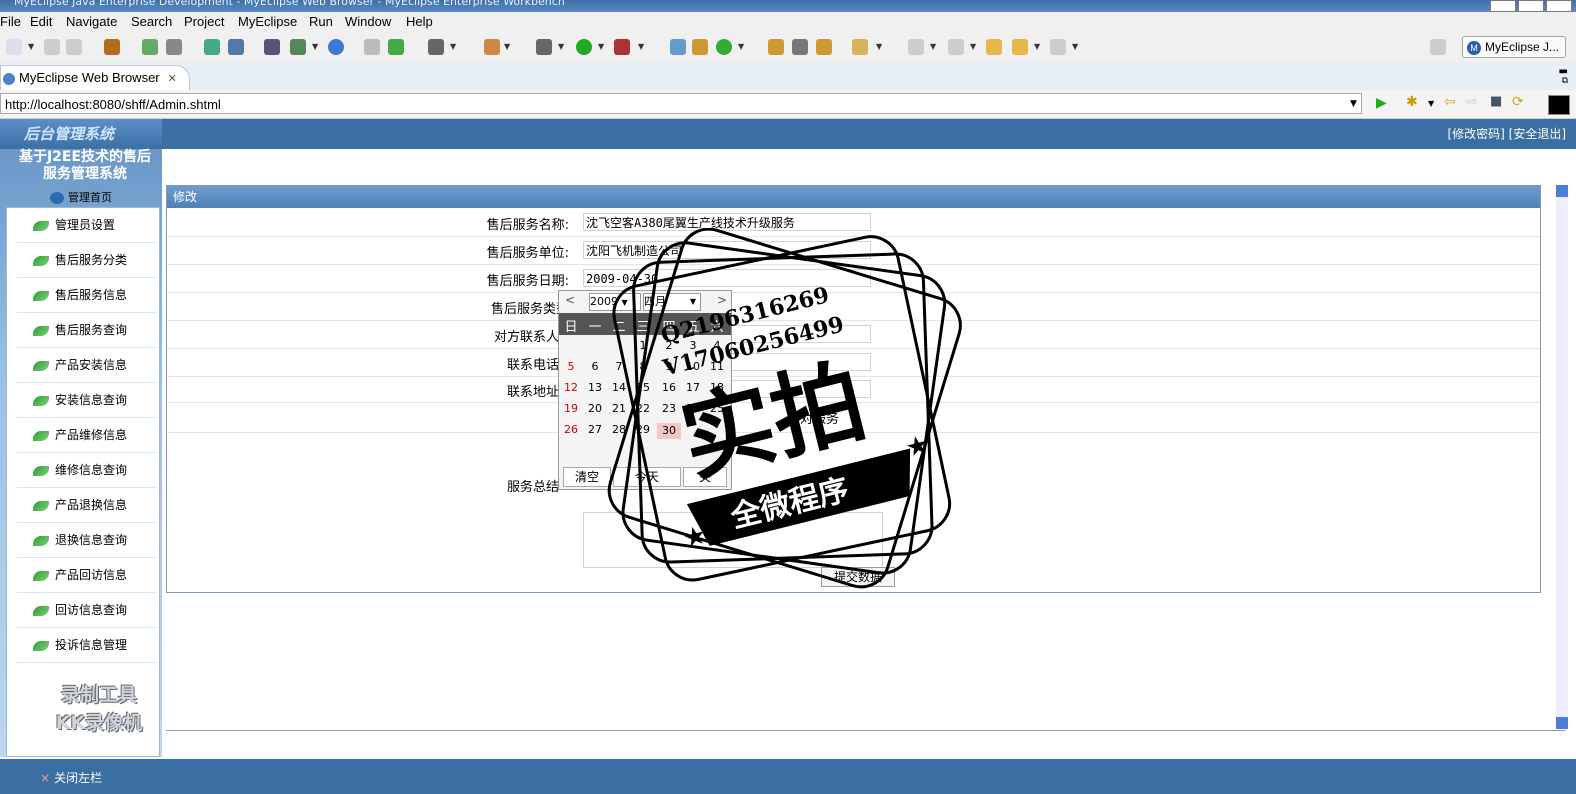 The image size is (1576, 794). Describe the element at coordinates (321, 21) in the screenshot. I see `menu-run: Run` at that location.